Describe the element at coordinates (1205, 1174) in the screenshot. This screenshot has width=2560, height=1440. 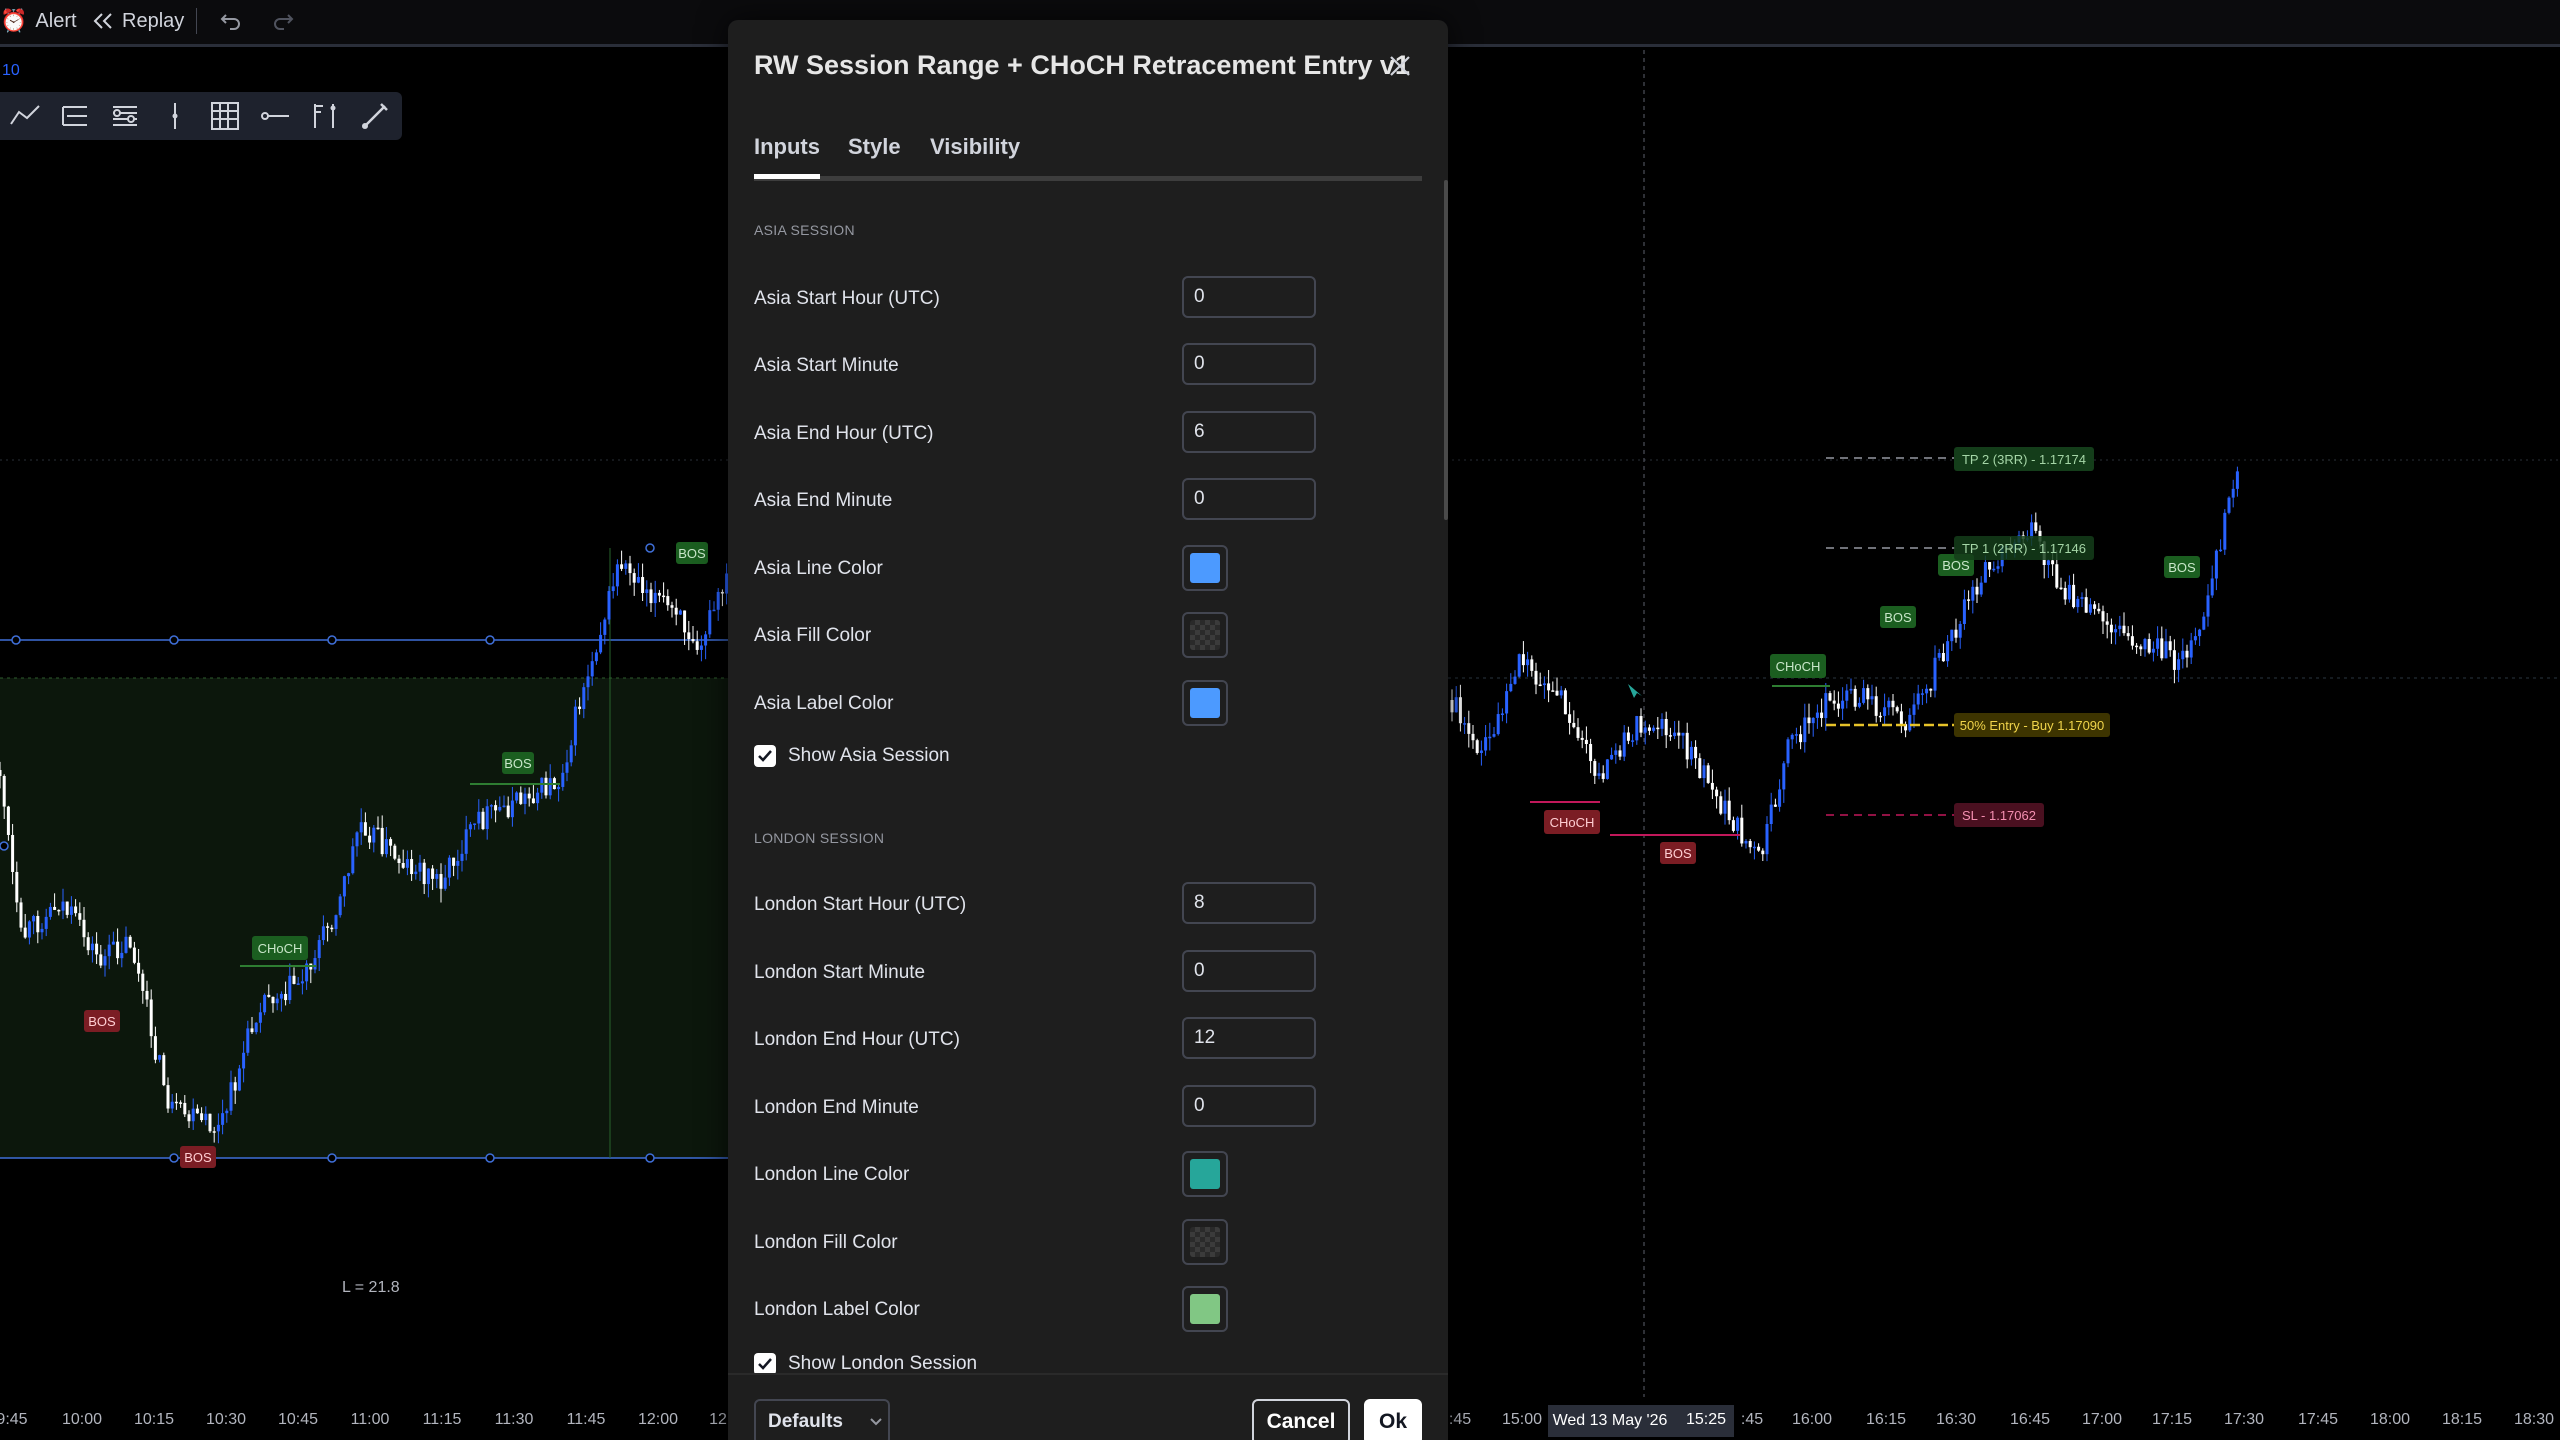
I see `london-line-color-swatch` at that location.